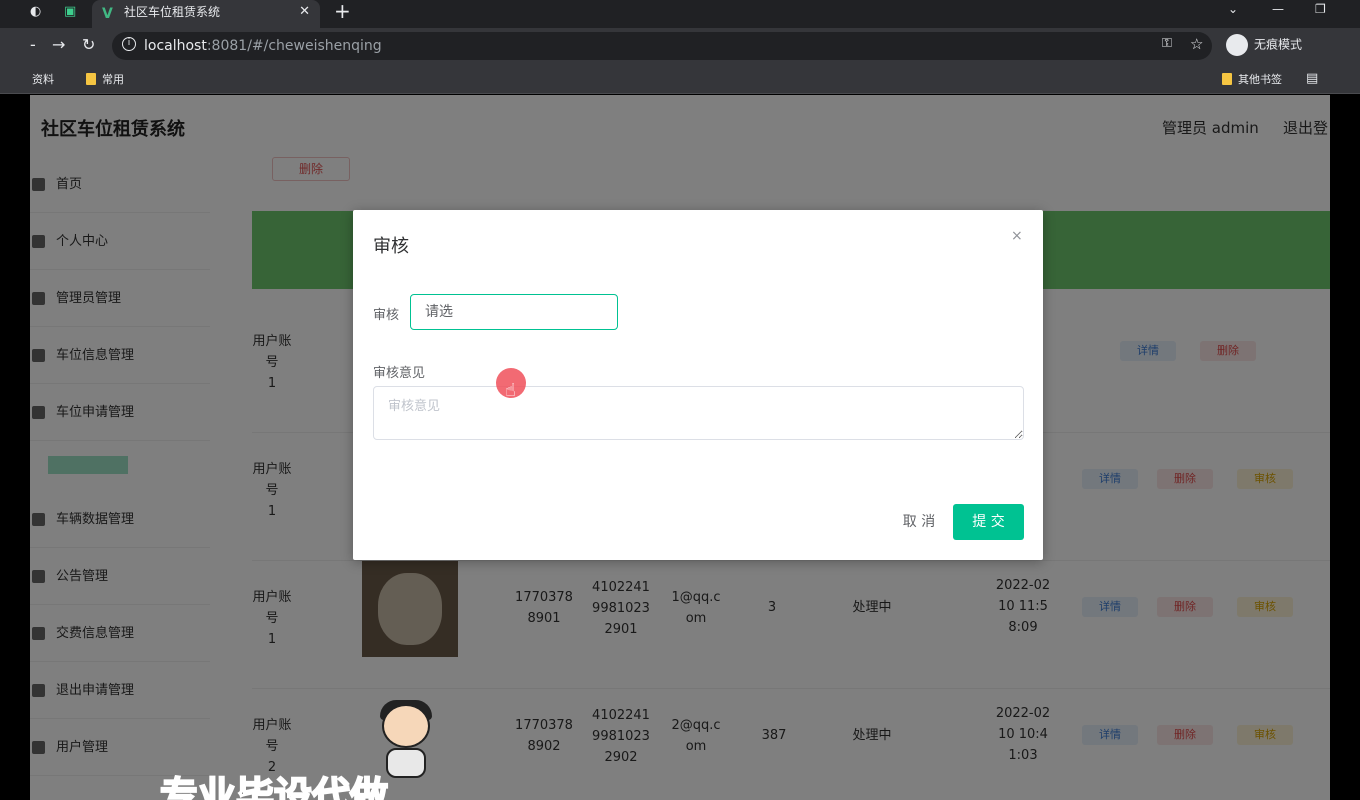  I want to click on video-caption: 专业毕设代做, so click(274, 786).